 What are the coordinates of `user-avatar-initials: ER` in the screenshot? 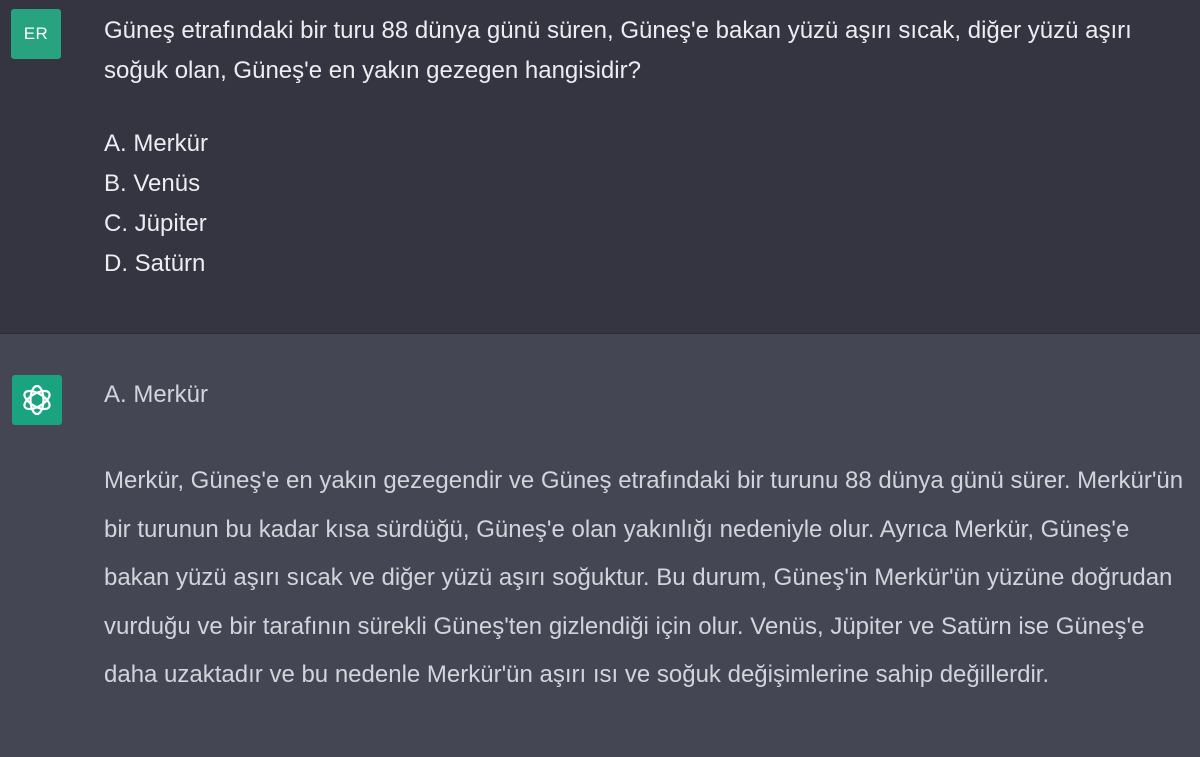 It's located at (36, 33).